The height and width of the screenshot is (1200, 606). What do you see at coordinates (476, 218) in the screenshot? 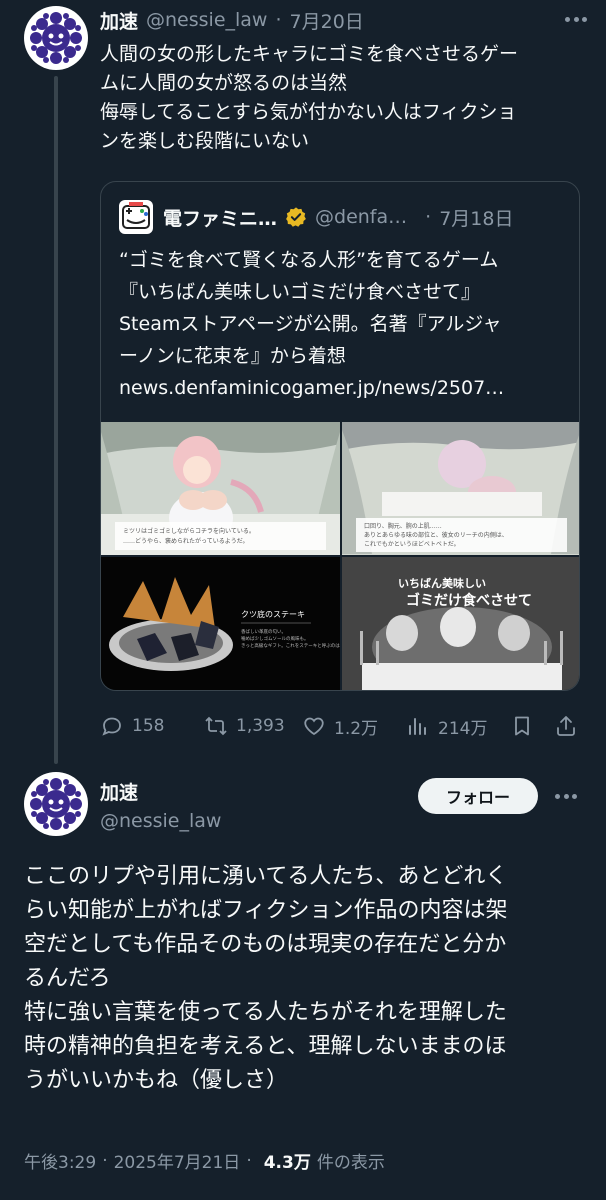
I see `quote-date: 7月18日` at bounding box center [476, 218].